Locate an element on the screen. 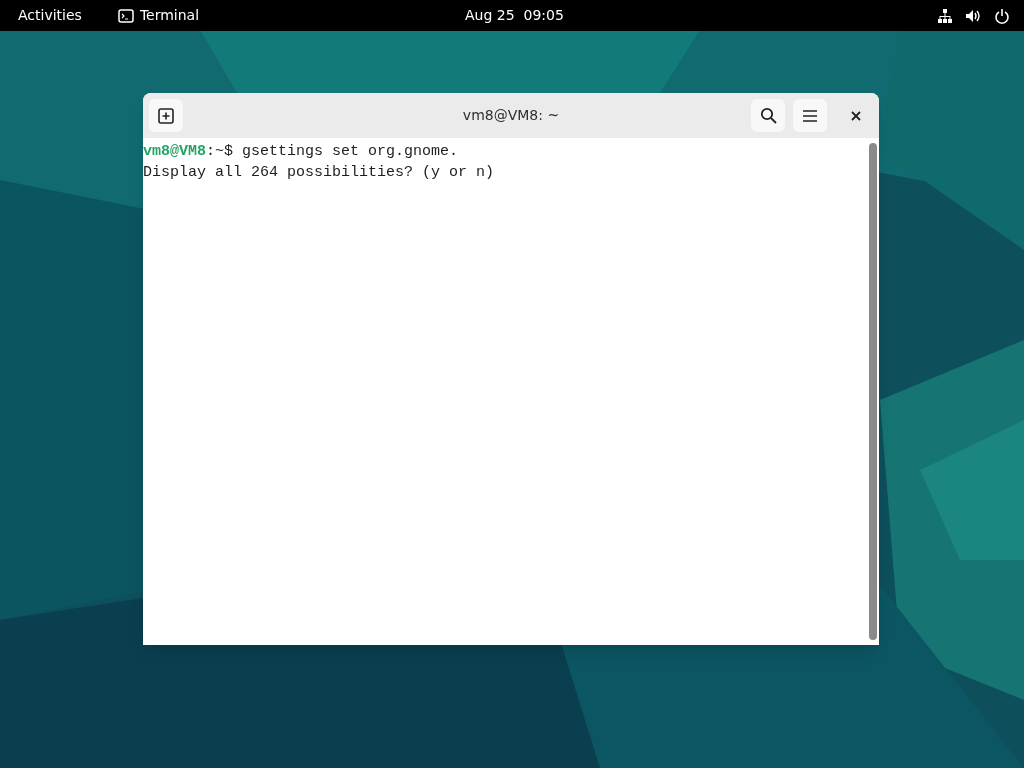  window-title: vm8@VM8: ~ is located at coordinates (511, 115).